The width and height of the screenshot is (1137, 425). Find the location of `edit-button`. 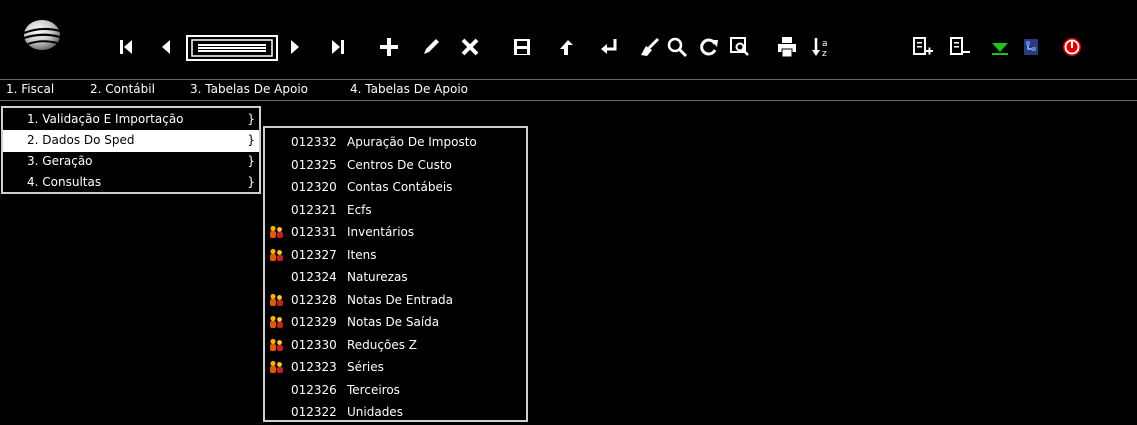

edit-button is located at coordinates (431, 47).